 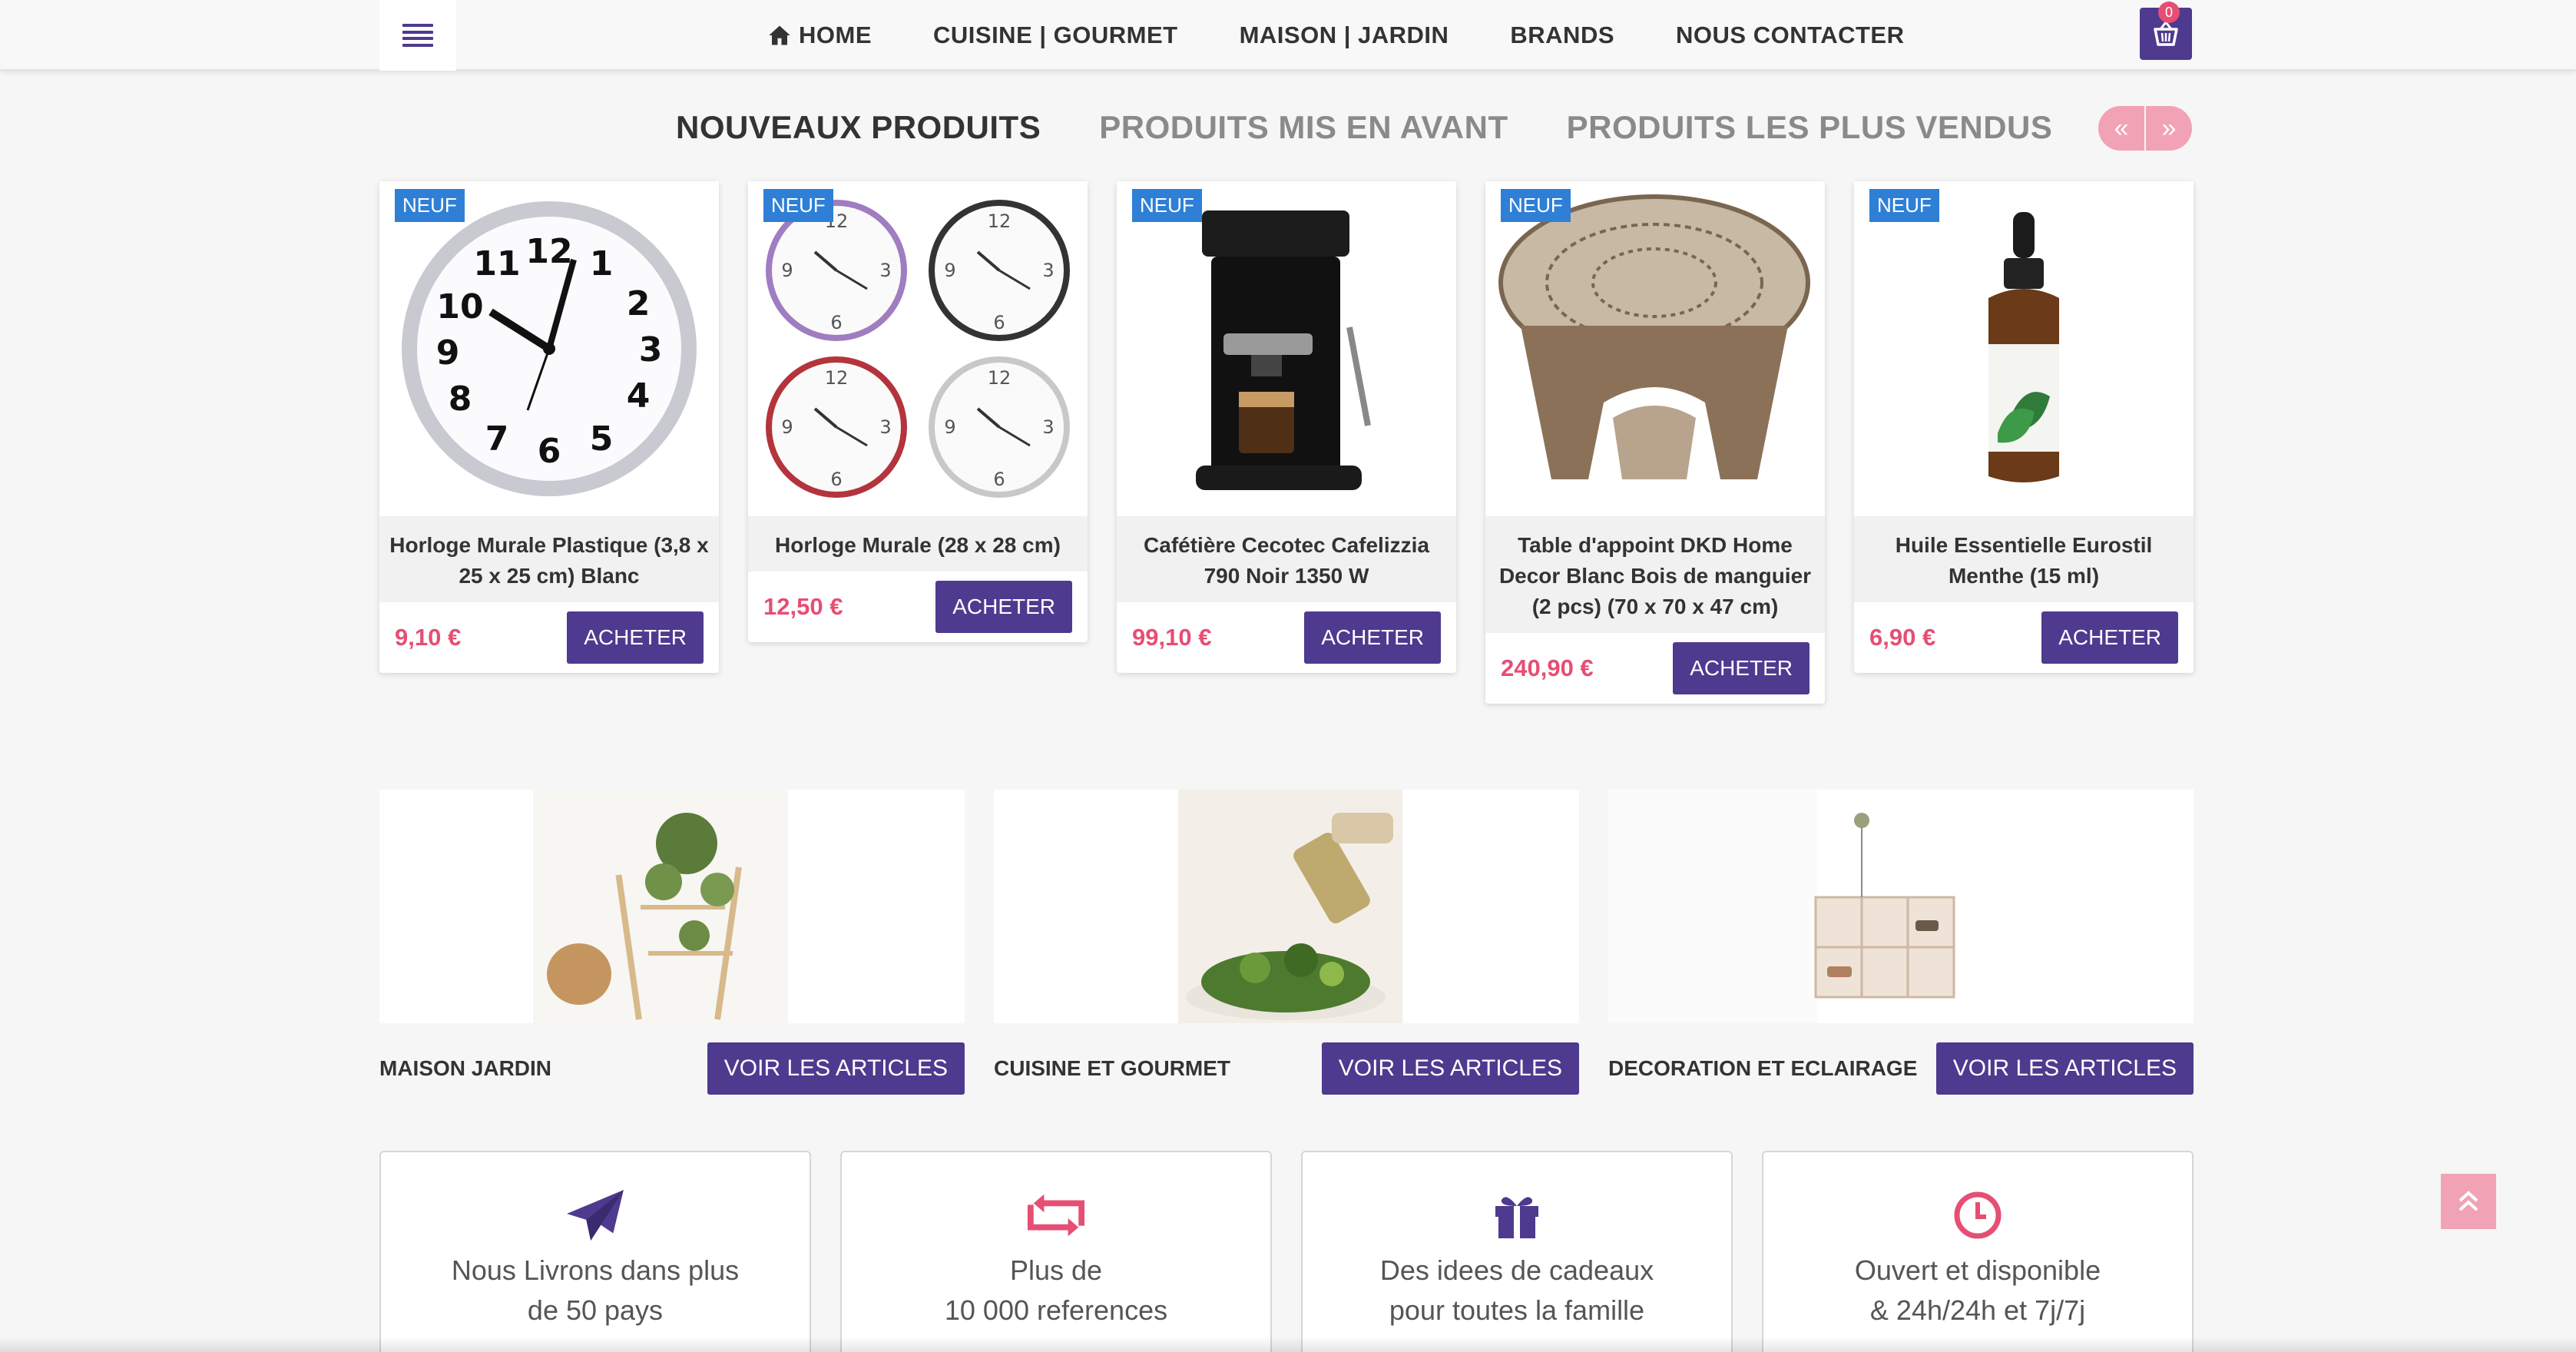 What do you see at coordinates (417, 35) in the screenshot?
I see `menu-toggle-button` at bounding box center [417, 35].